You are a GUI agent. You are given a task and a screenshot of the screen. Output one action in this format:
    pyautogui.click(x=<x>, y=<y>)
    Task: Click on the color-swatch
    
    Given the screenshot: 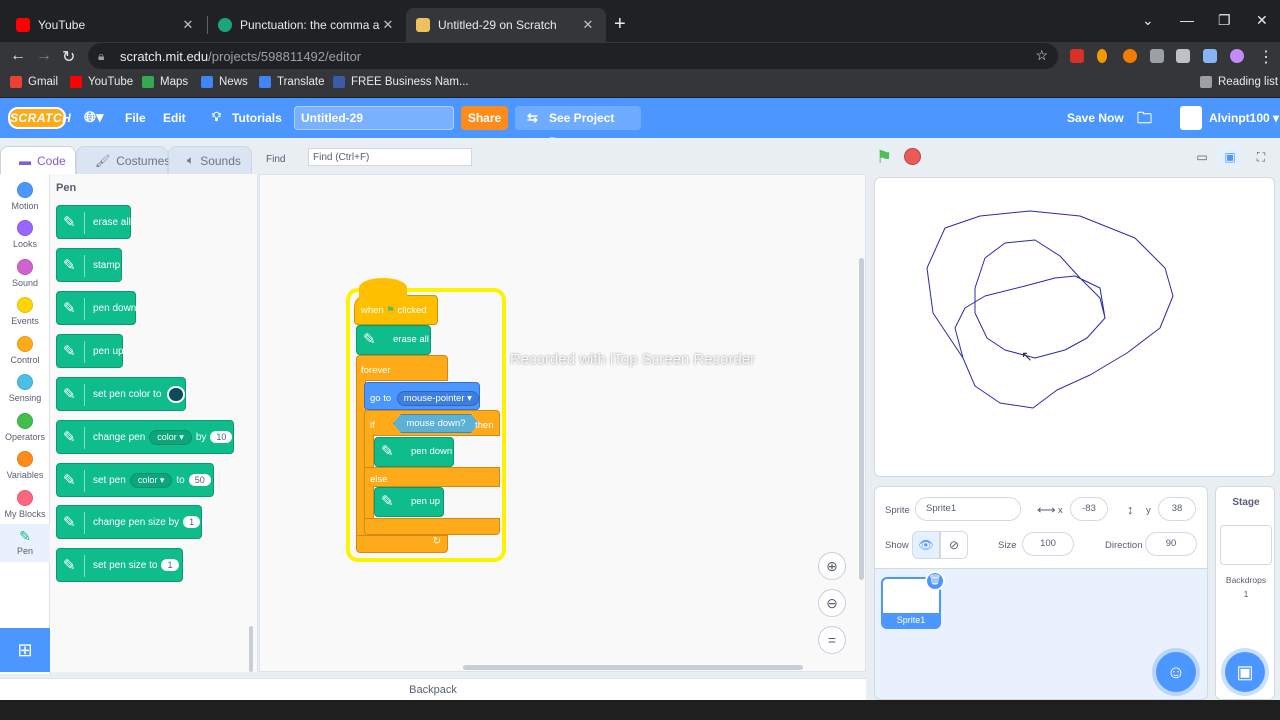 What is the action you would take?
    pyautogui.click(x=176, y=394)
    